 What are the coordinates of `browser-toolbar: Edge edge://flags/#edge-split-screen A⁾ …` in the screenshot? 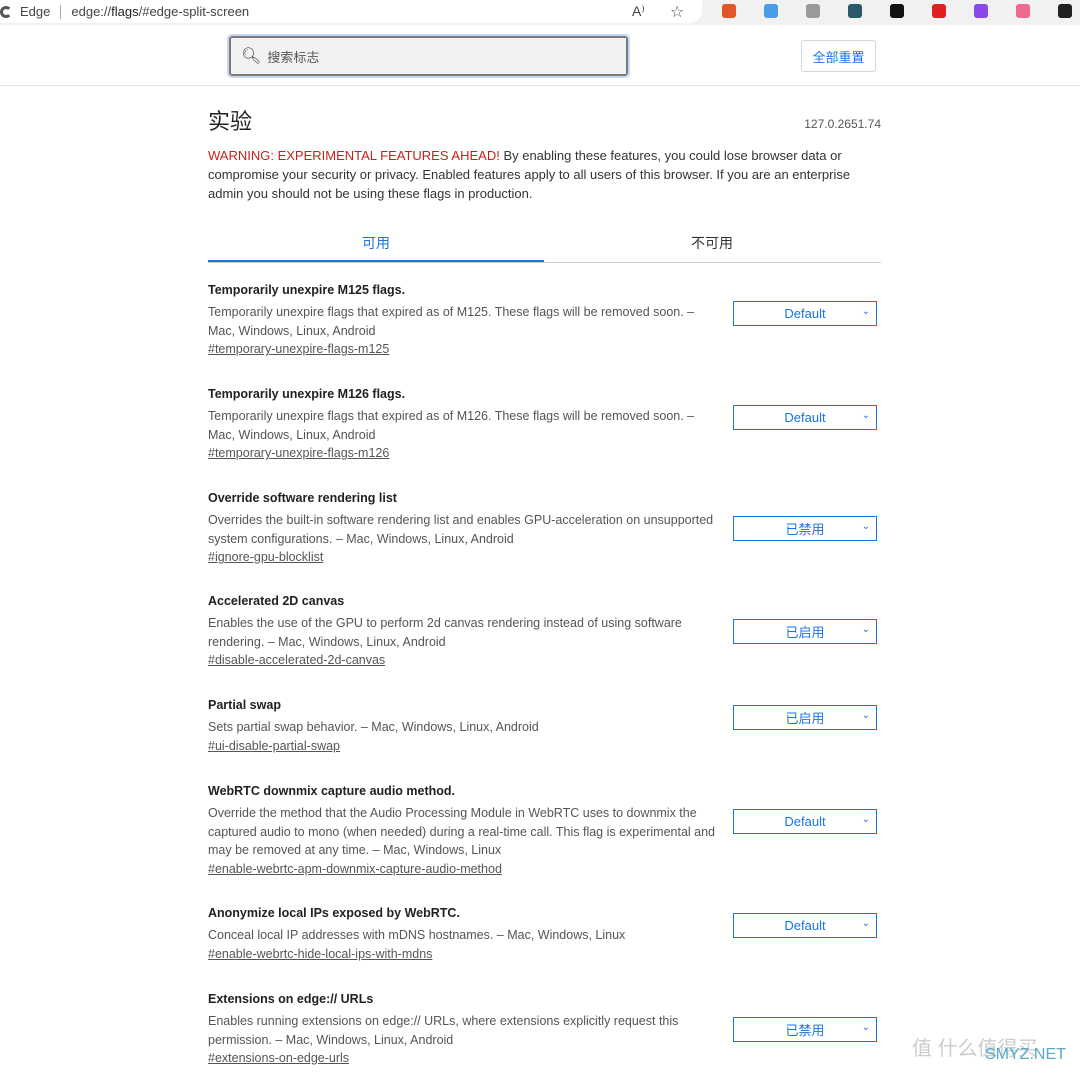 It's located at (540, 12).